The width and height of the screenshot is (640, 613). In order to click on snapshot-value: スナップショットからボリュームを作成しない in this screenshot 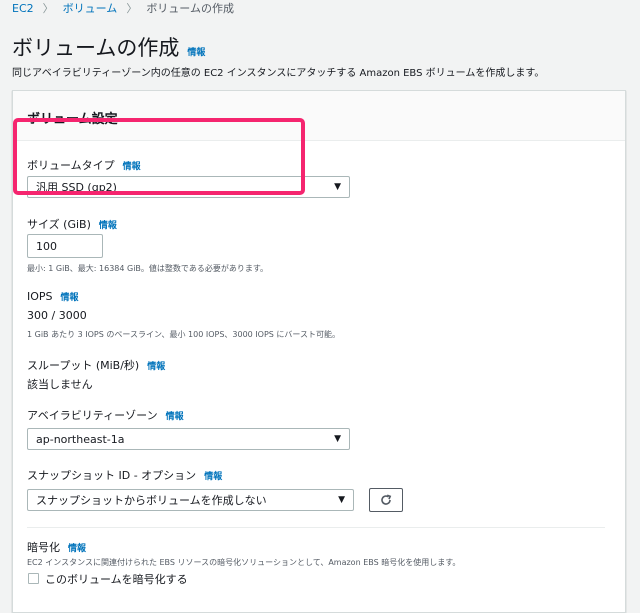, I will do `click(151, 500)`.